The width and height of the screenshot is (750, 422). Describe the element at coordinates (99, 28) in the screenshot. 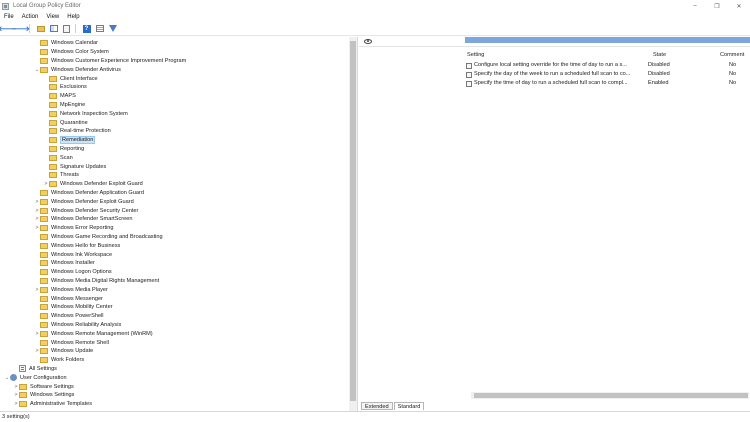

I see `export-list-icon` at that location.